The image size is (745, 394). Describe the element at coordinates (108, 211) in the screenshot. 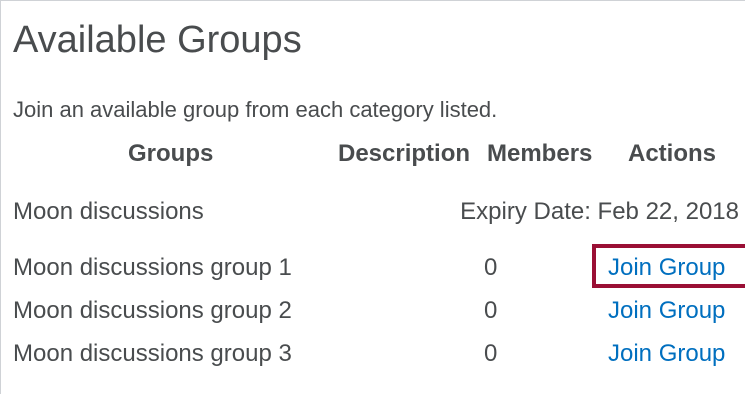

I see `category-name: Moon discussions` at that location.